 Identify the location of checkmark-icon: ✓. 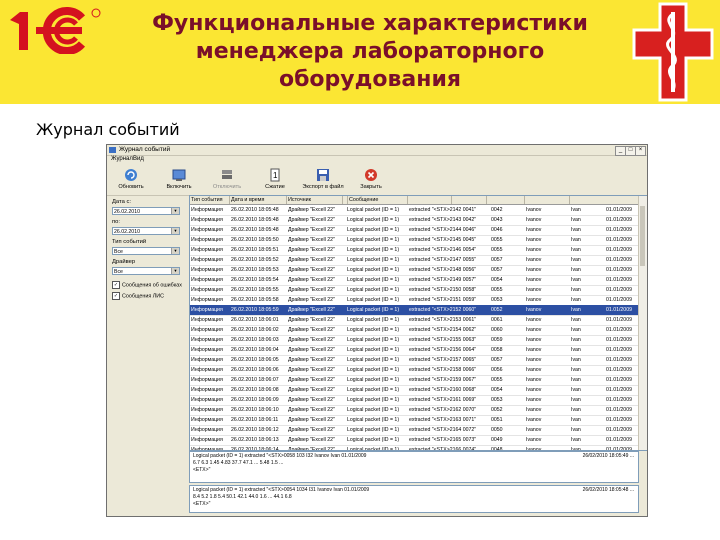
(116, 285).